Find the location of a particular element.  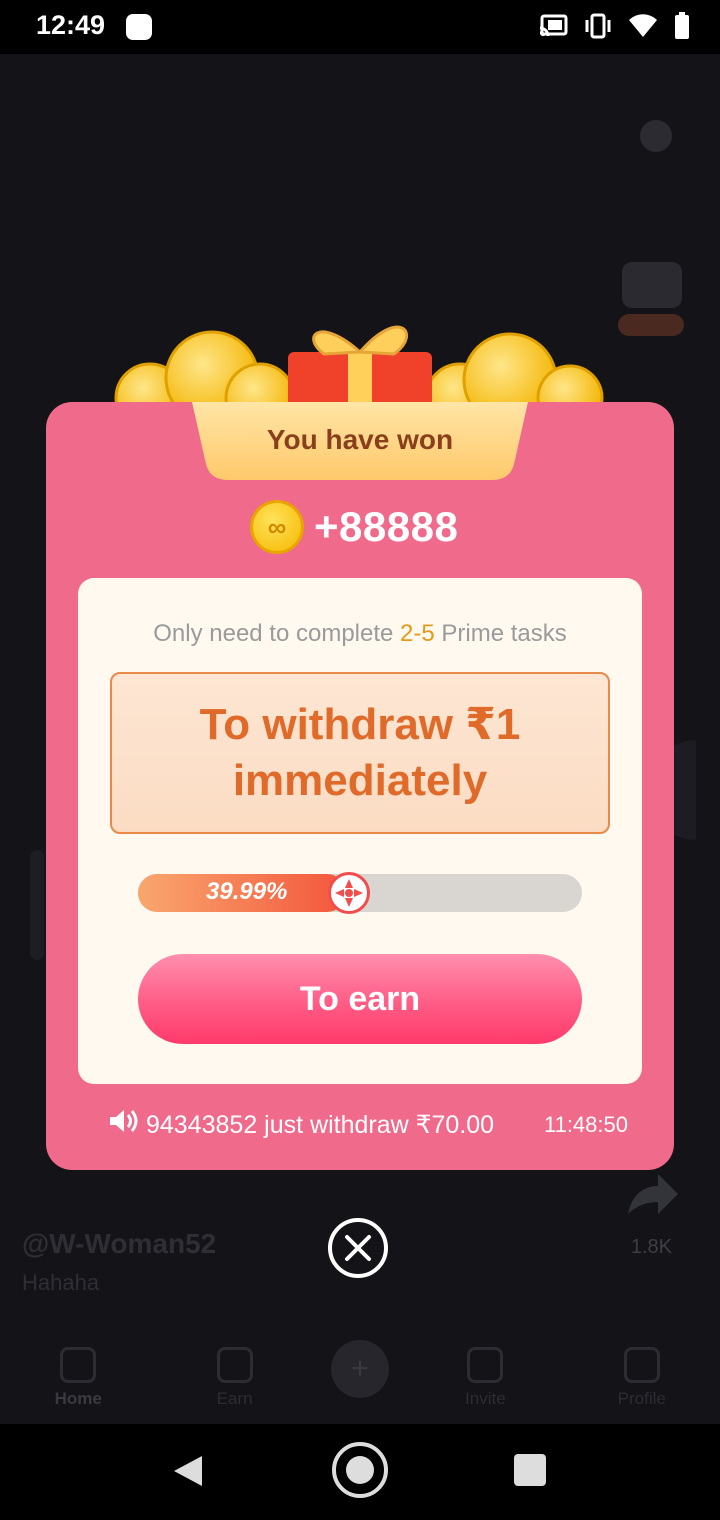

nav-home: Home is located at coordinates (78, 1378).